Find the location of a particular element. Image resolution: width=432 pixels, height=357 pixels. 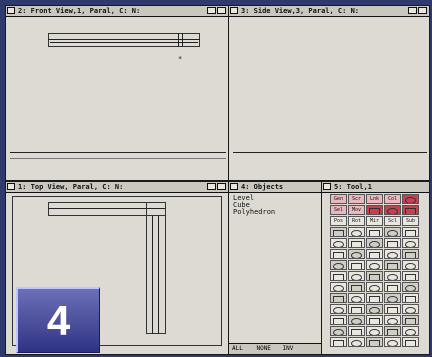

tool-button-col: Col is located at coordinates (392, 199).